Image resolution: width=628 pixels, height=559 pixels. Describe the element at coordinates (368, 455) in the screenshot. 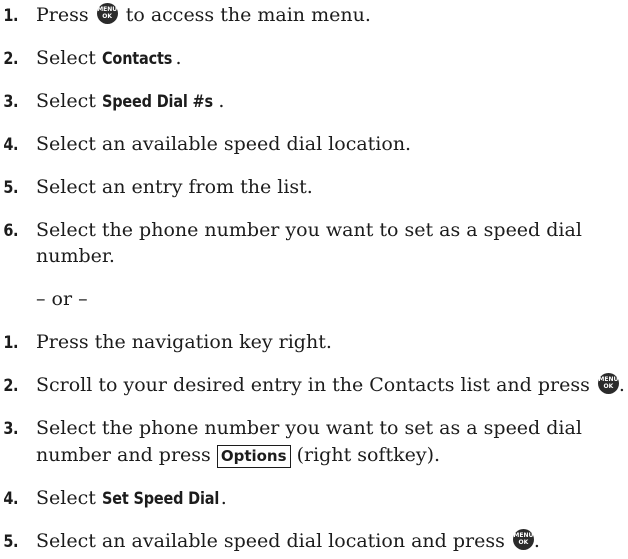

I see `step-text: (right softkey).` at that location.